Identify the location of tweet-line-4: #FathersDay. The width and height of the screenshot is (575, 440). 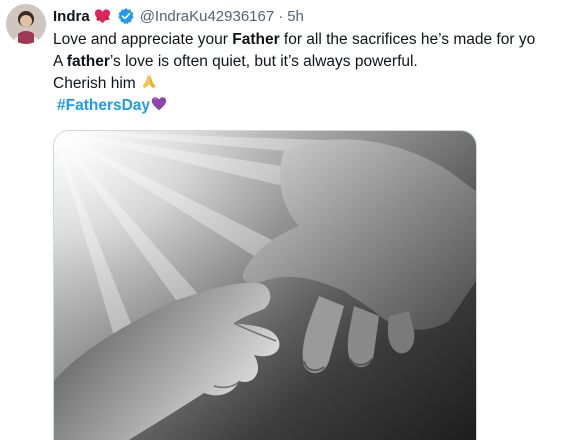
(314, 106).